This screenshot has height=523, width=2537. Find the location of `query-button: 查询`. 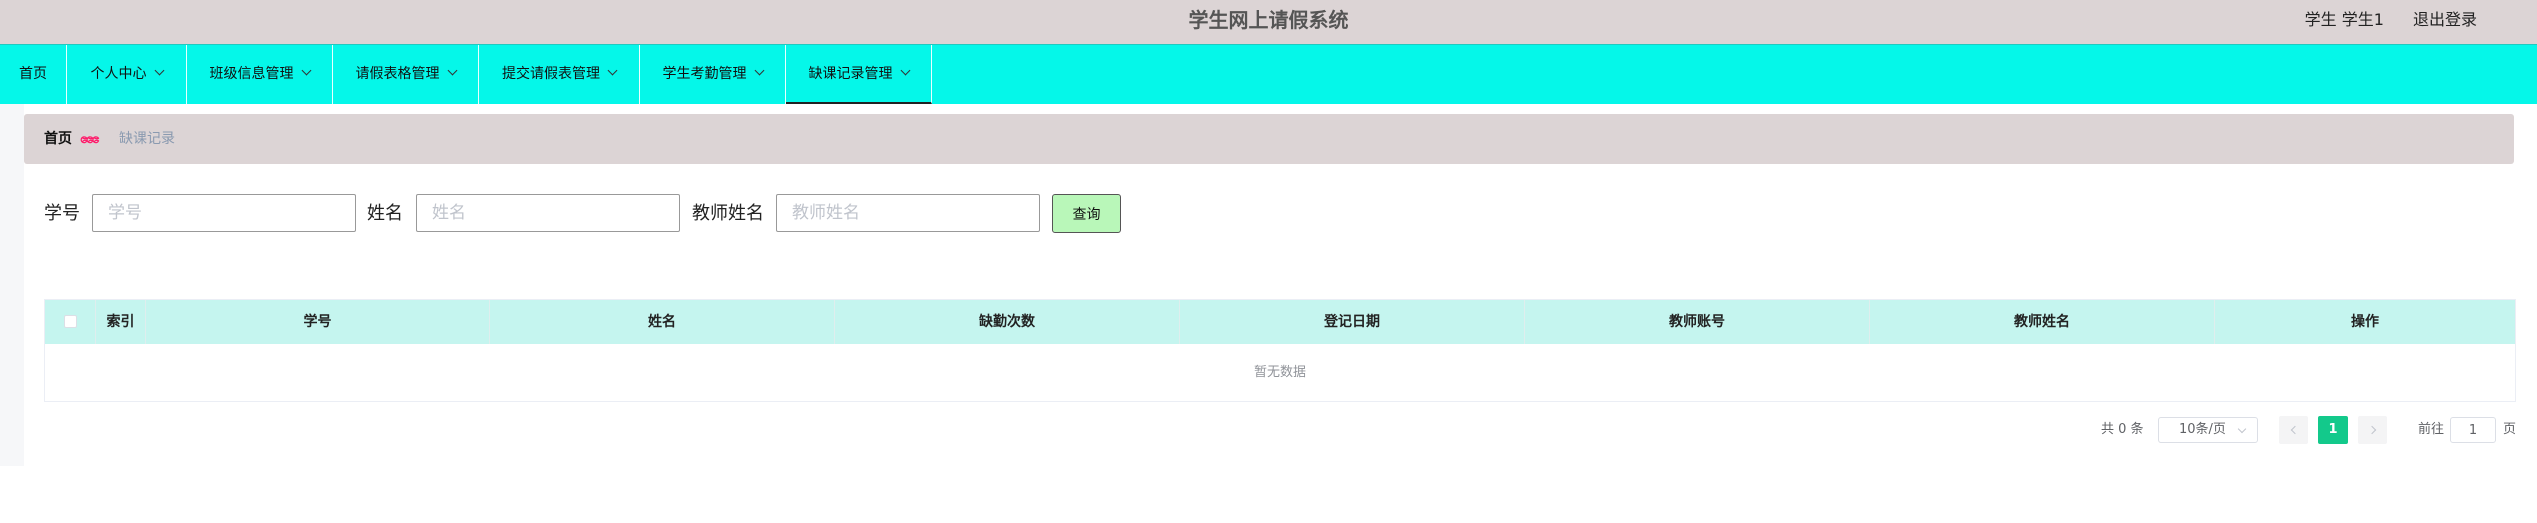

query-button: 查询 is located at coordinates (1086, 213).